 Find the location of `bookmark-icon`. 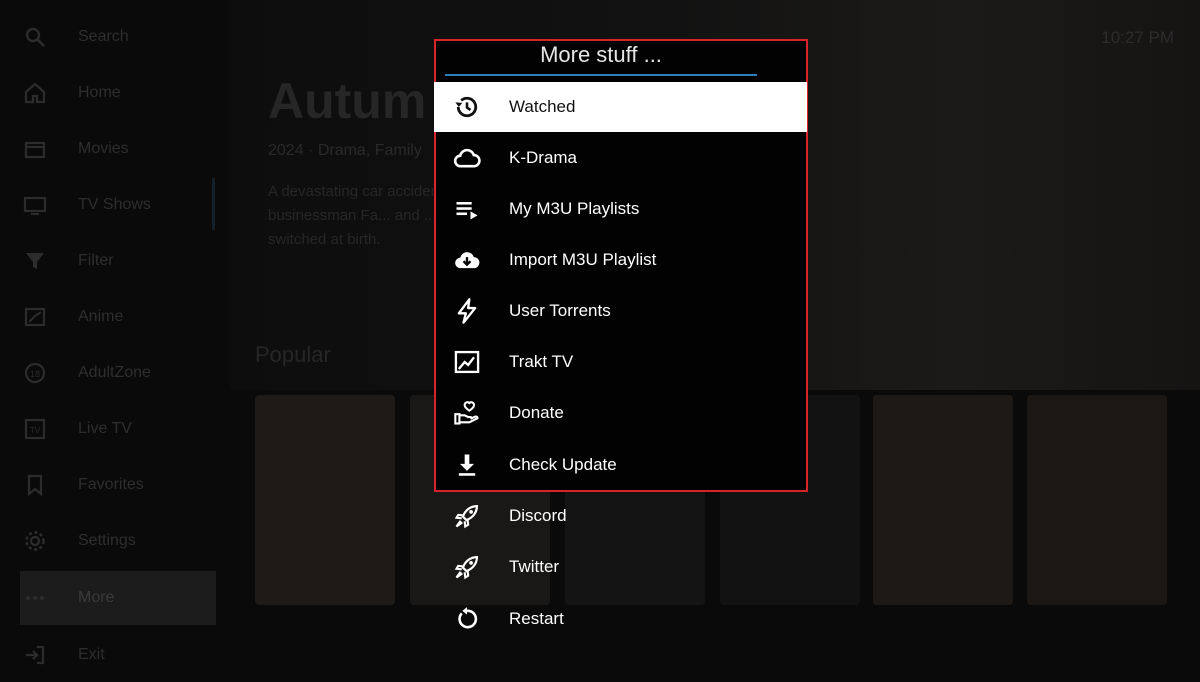

bookmark-icon is located at coordinates (35, 485).